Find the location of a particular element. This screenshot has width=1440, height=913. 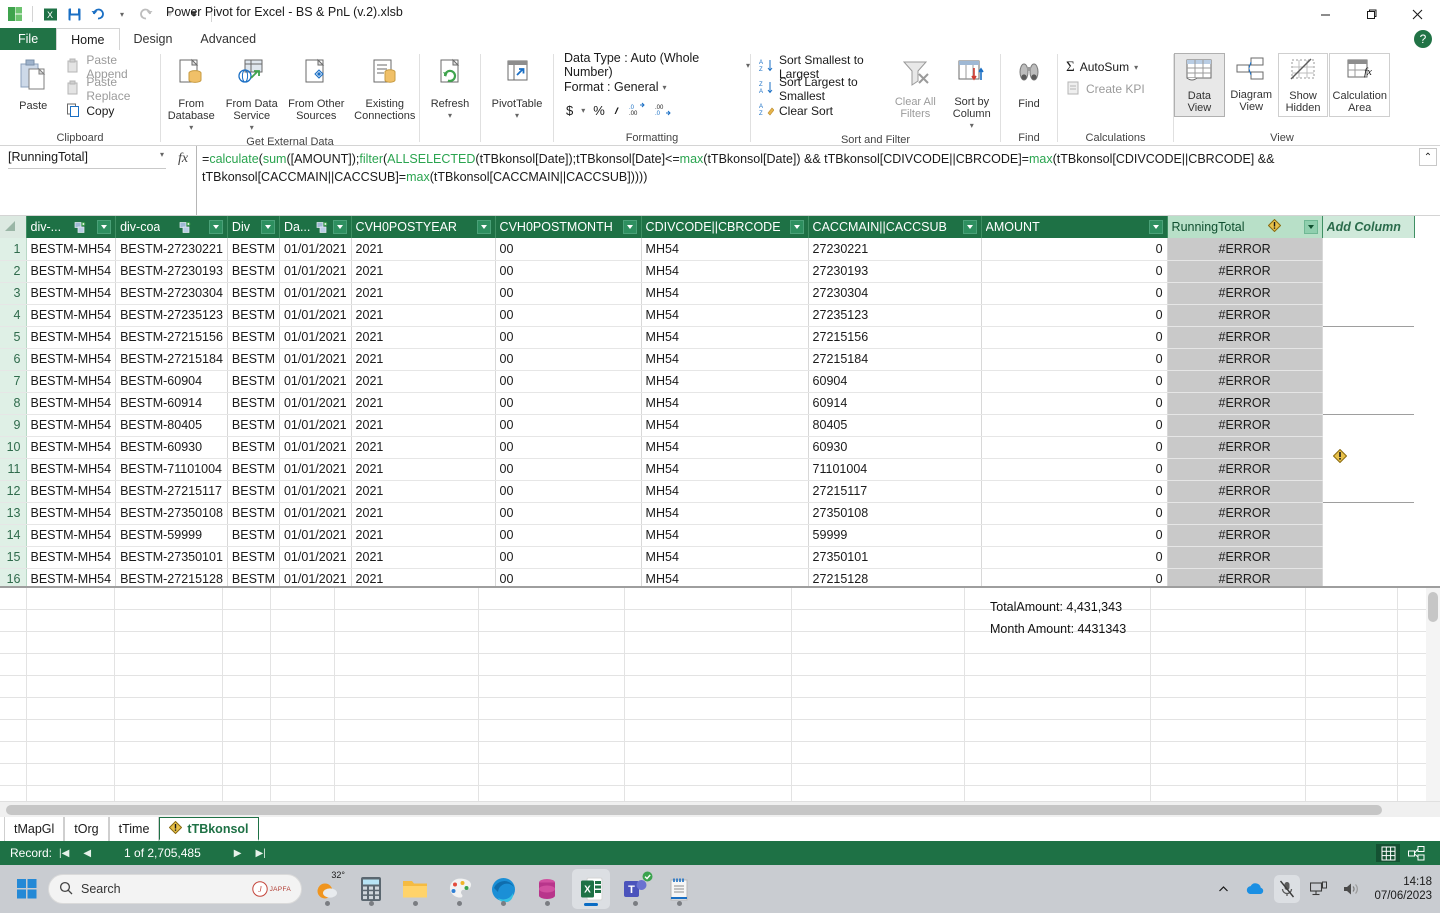

sort-by-column-caret: ▾ is located at coordinates (972, 126).